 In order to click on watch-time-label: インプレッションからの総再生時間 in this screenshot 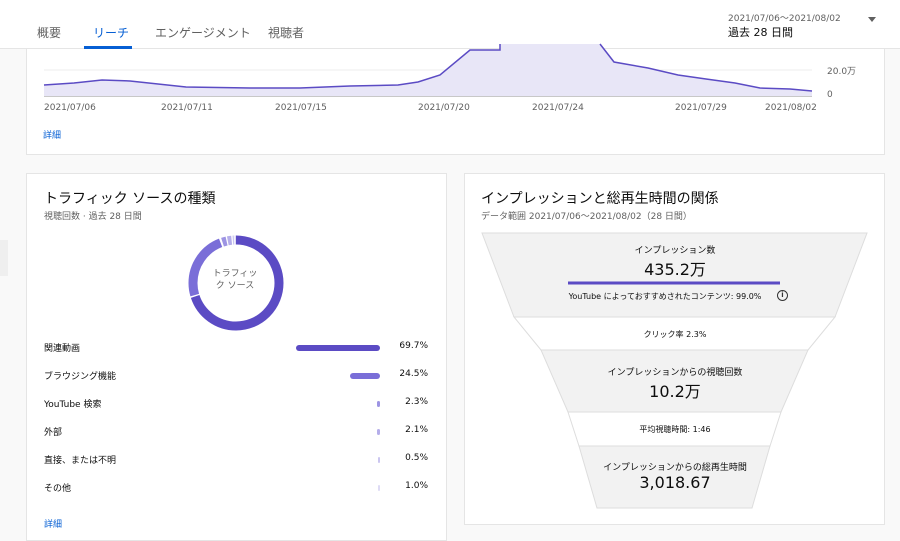, I will do `click(675, 468)`.